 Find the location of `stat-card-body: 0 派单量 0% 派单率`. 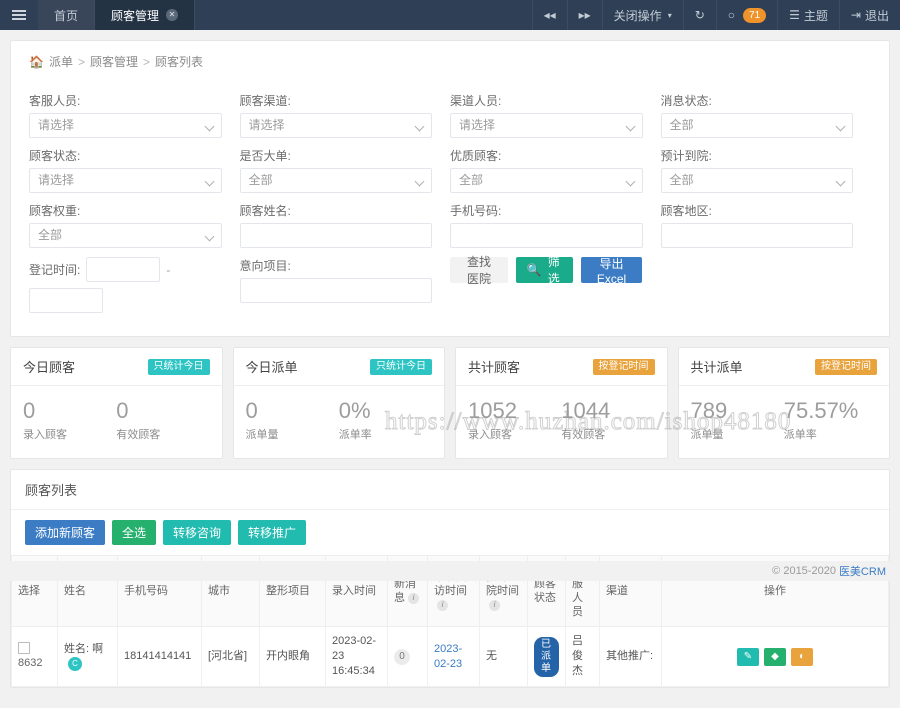

stat-card-body: 0 派单量 0% 派单率 is located at coordinates (339, 422).